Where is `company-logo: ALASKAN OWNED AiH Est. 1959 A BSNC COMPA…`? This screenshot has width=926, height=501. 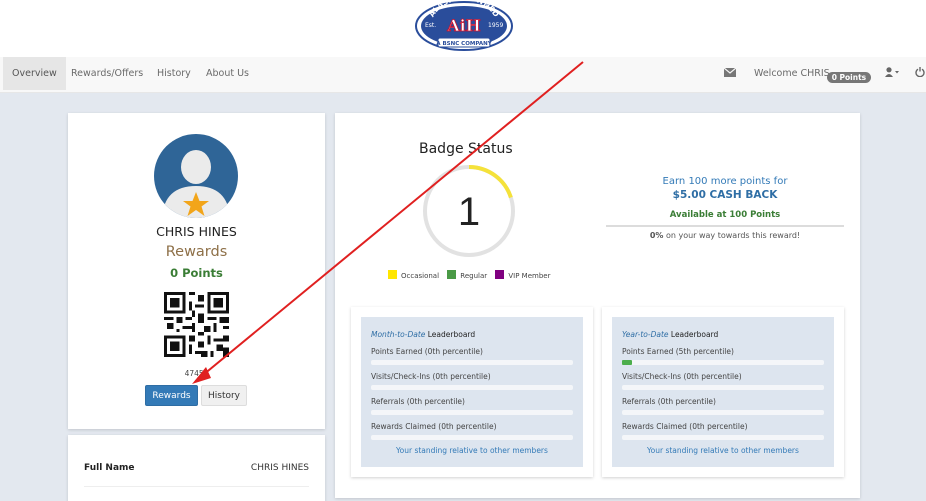
company-logo: ALASKAN OWNED AiH Est. 1959 A BSNC COMPA… is located at coordinates (464, 26).